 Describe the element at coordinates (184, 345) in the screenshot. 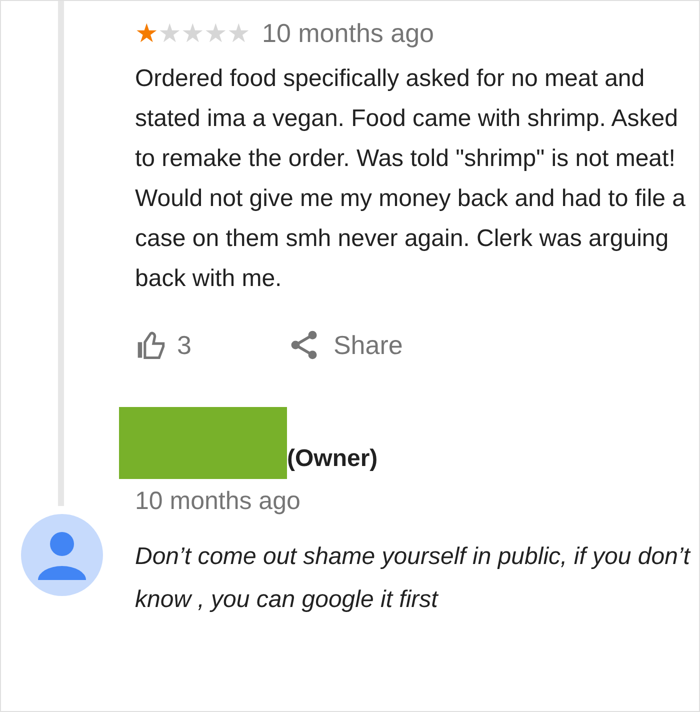

I see `like-count: 3` at that location.